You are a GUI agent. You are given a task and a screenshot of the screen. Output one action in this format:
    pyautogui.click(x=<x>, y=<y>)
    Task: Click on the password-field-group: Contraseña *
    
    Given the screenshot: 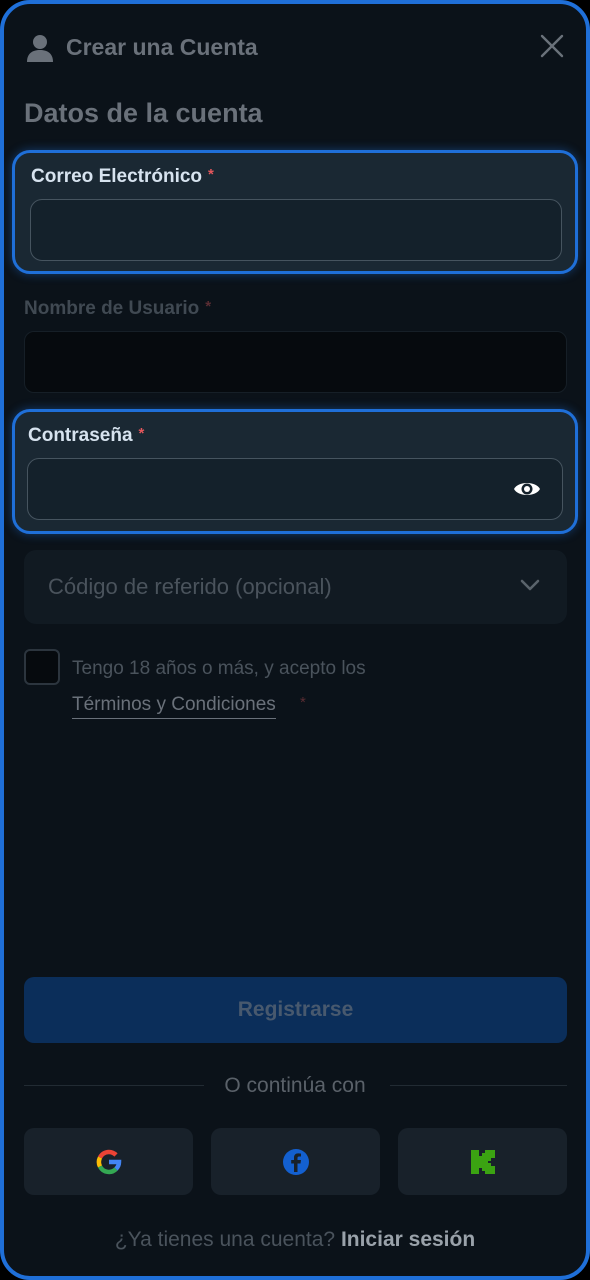 What is the action you would take?
    pyautogui.click(x=295, y=471)
    